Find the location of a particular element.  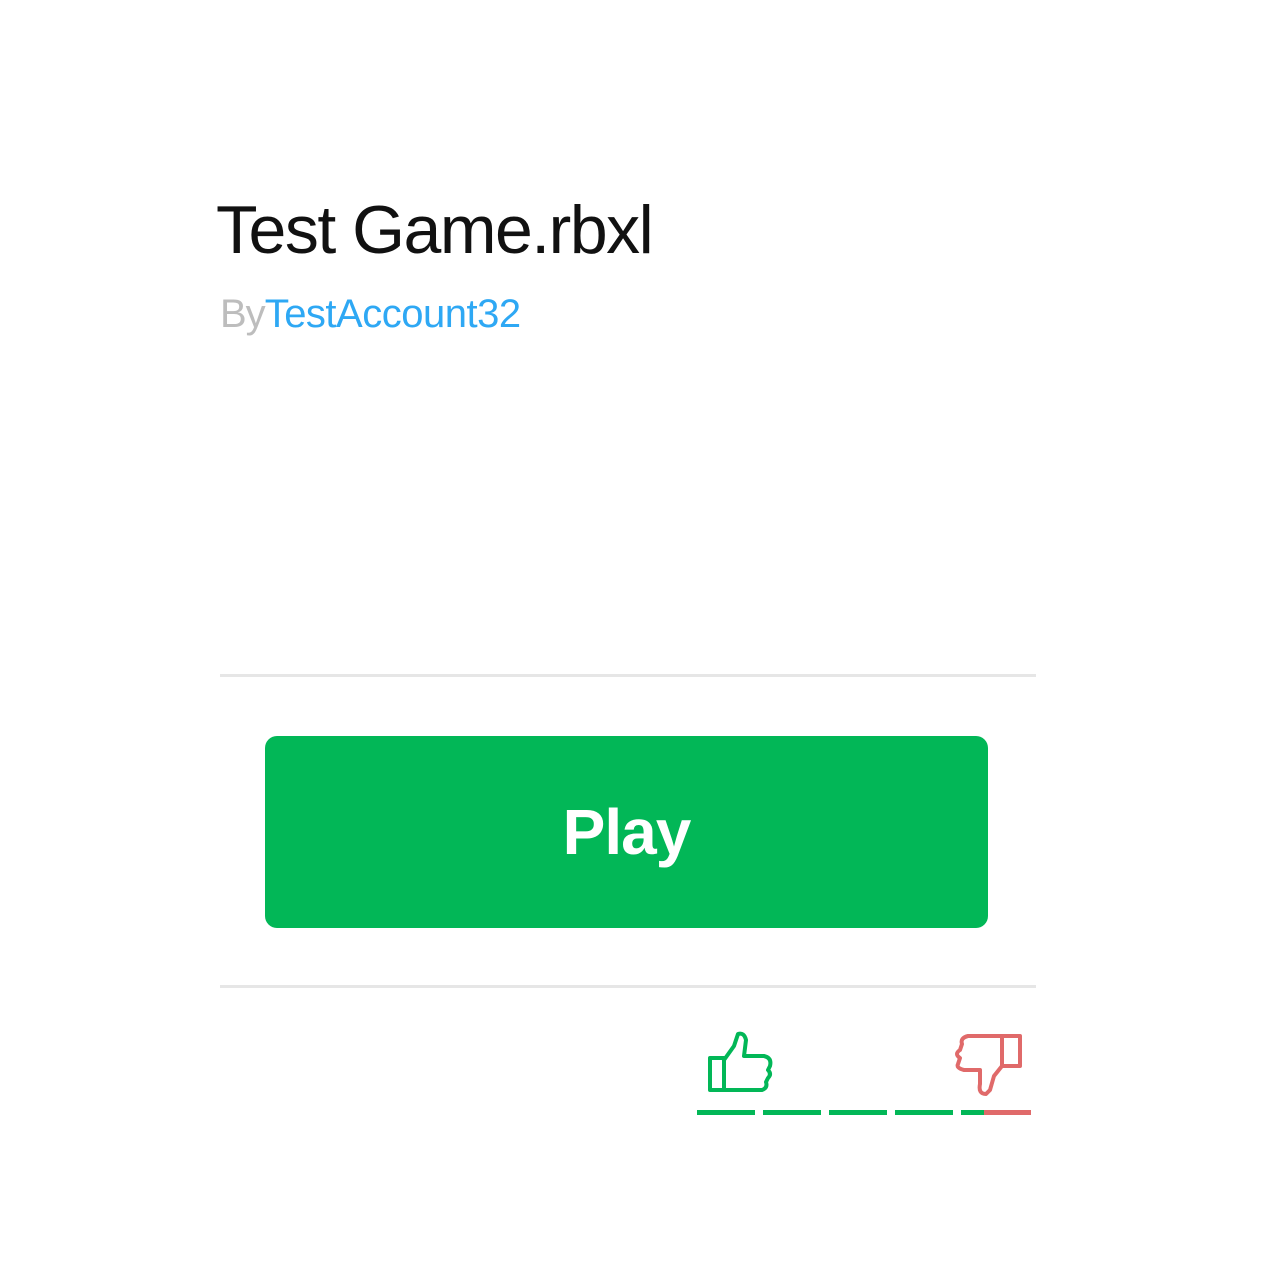

divider-top is located at coordinates (628, 675).